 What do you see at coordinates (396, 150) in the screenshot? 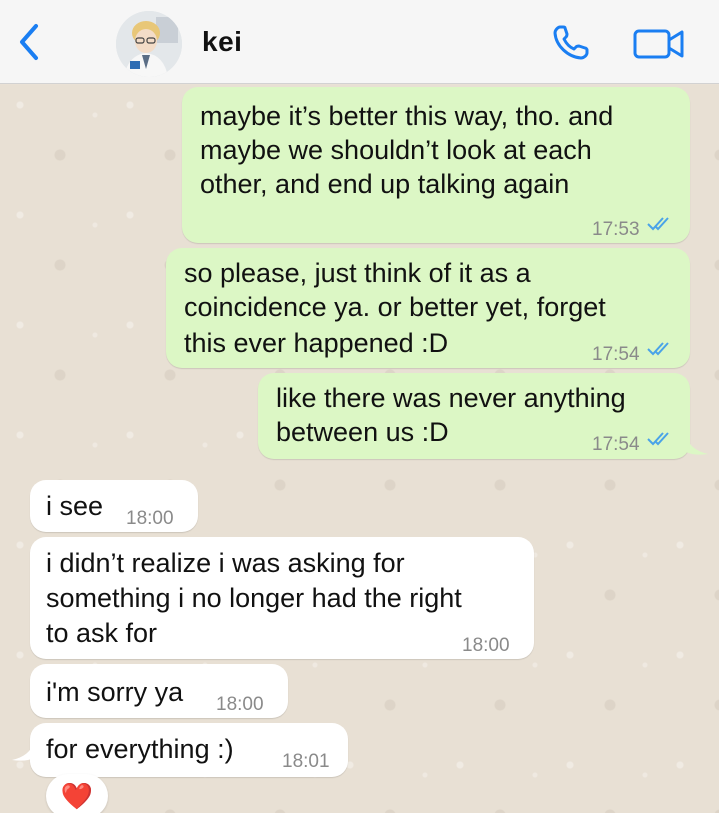
I see `message-line: maybe we shouldn’t look at each` at bounding box center [396, 150].